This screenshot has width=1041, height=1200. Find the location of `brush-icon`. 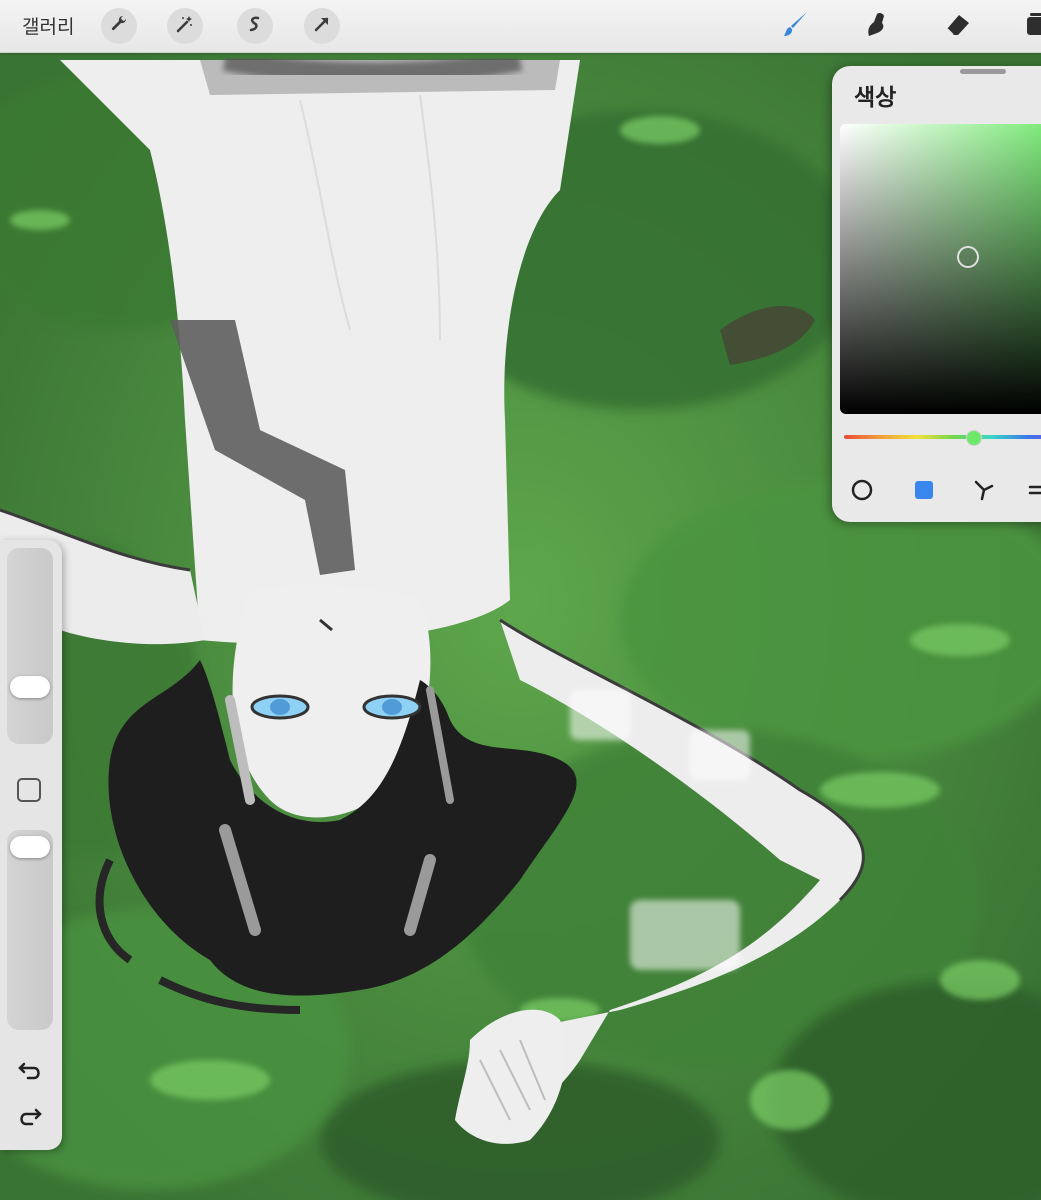

brush-icon is located at coordinates (796, 26).